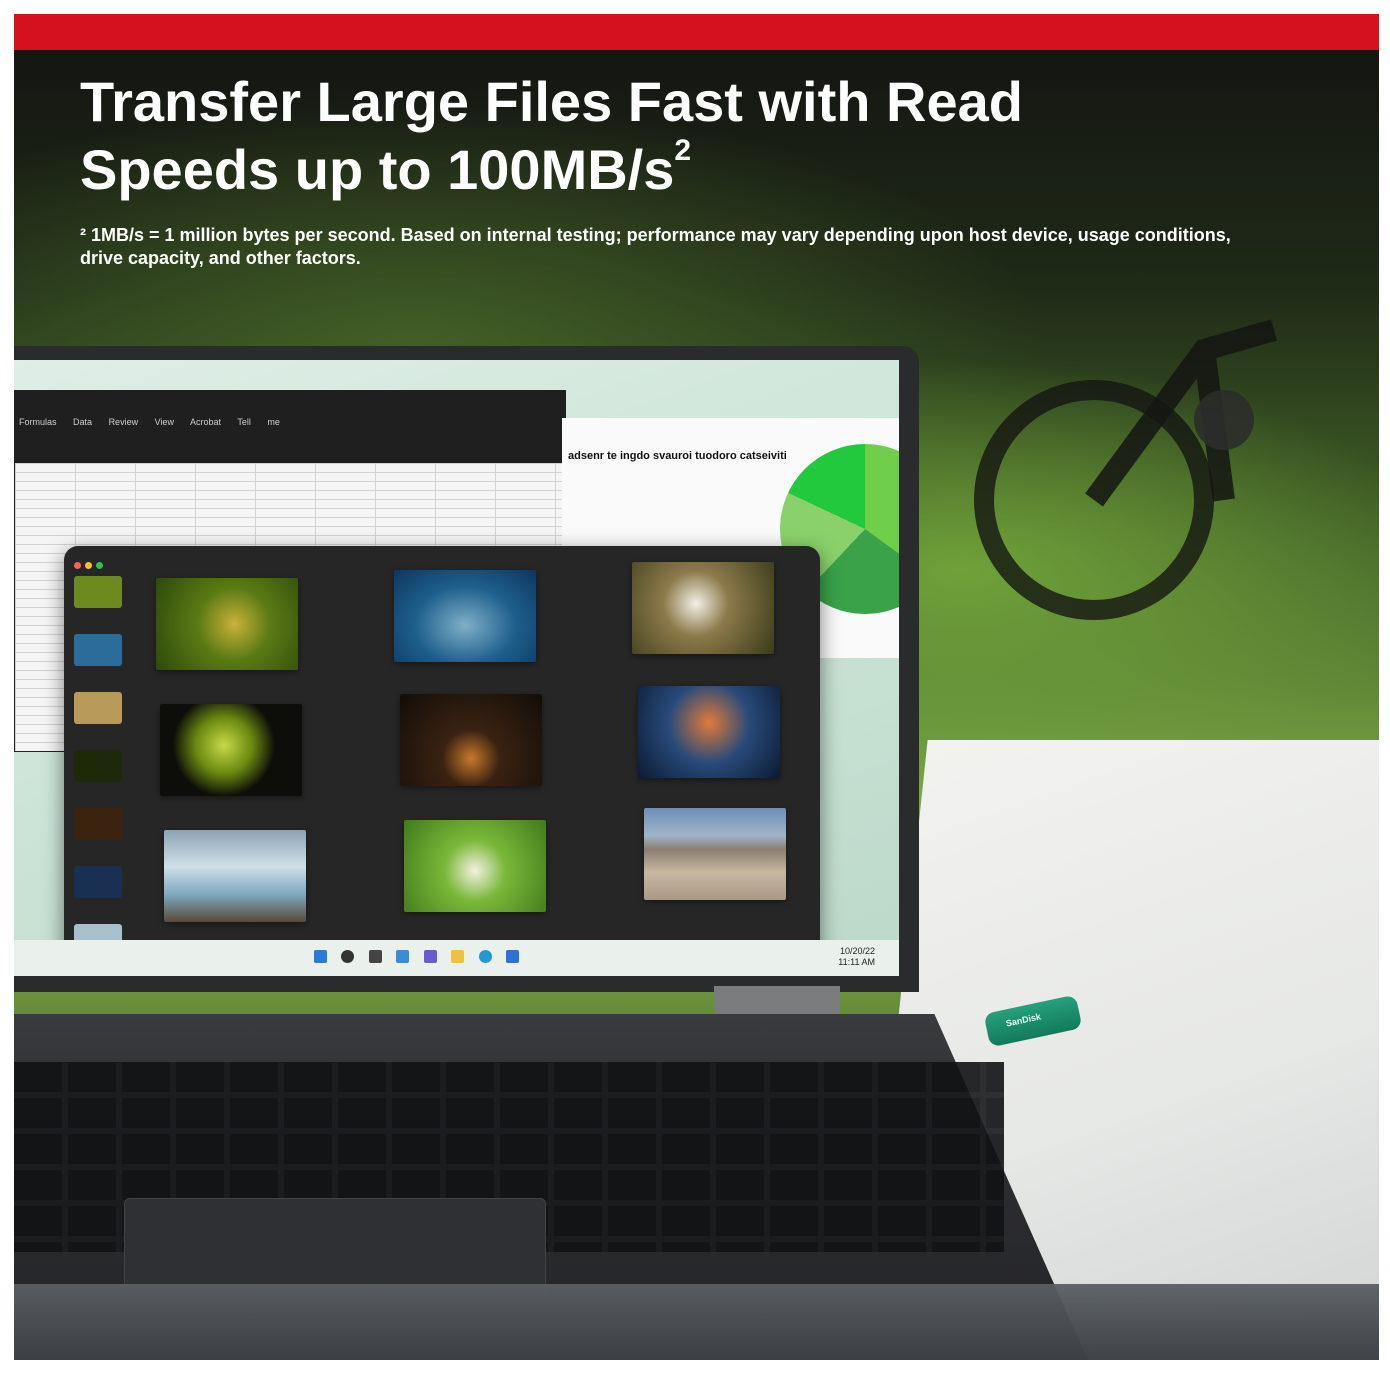 This screenshot has width=1390, height=1374. Describe the element at coordinates (205, 422) in the screenshot. I see `ribbon-tab: Acrobat` at that location.